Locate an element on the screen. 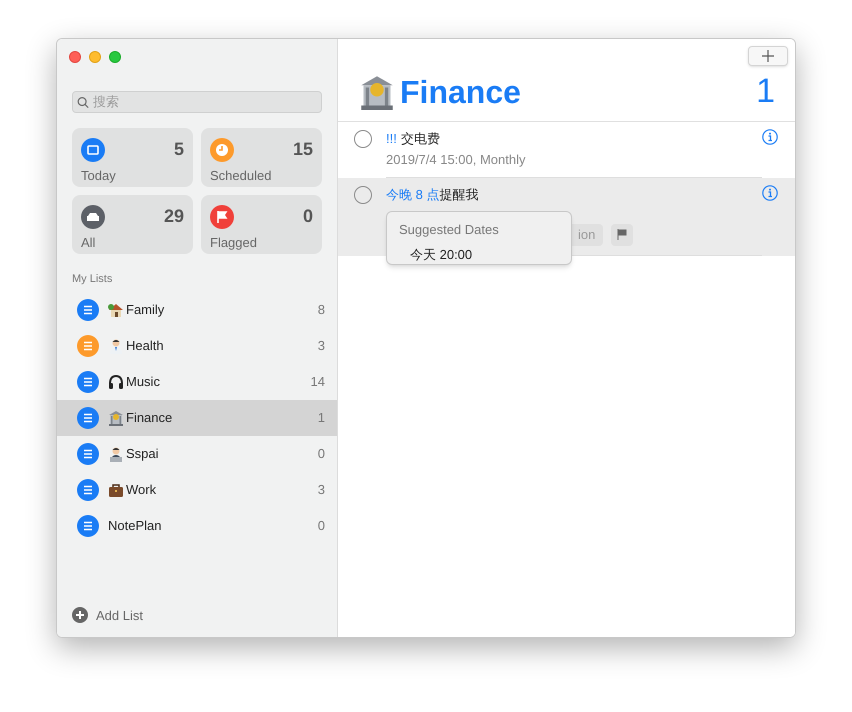  tile-label: All is located at coordinates (88, 243).